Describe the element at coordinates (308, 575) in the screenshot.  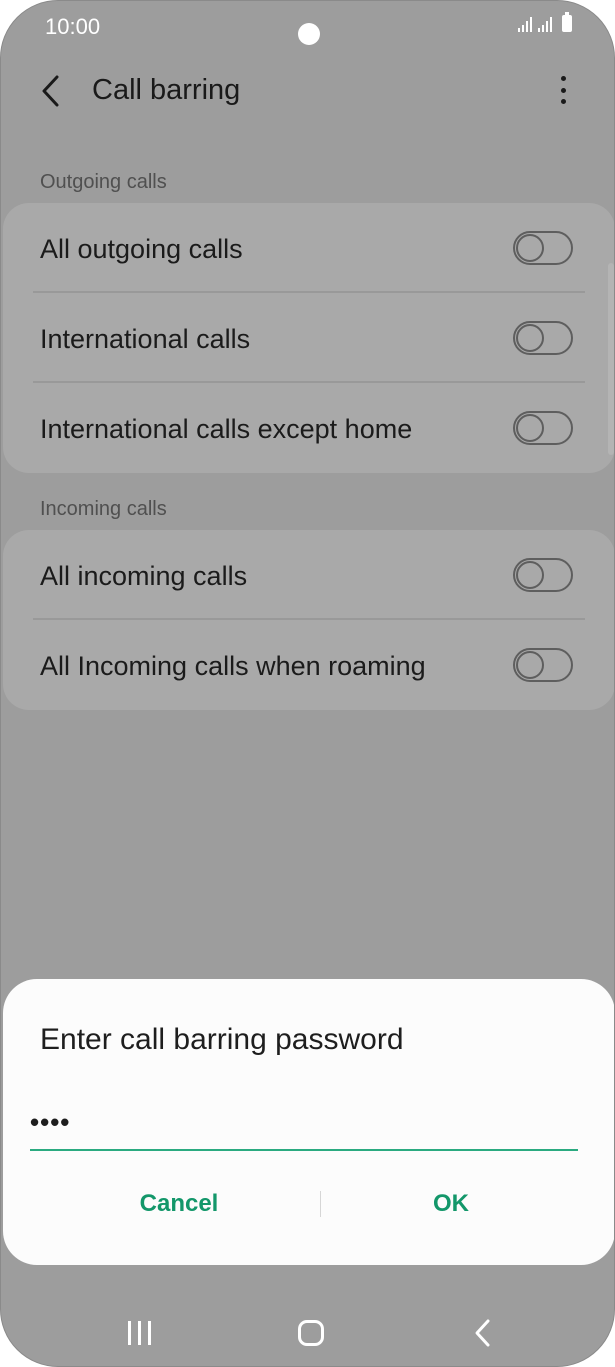
I see `setting-row-all-incoming: All incoming calls` at that location.